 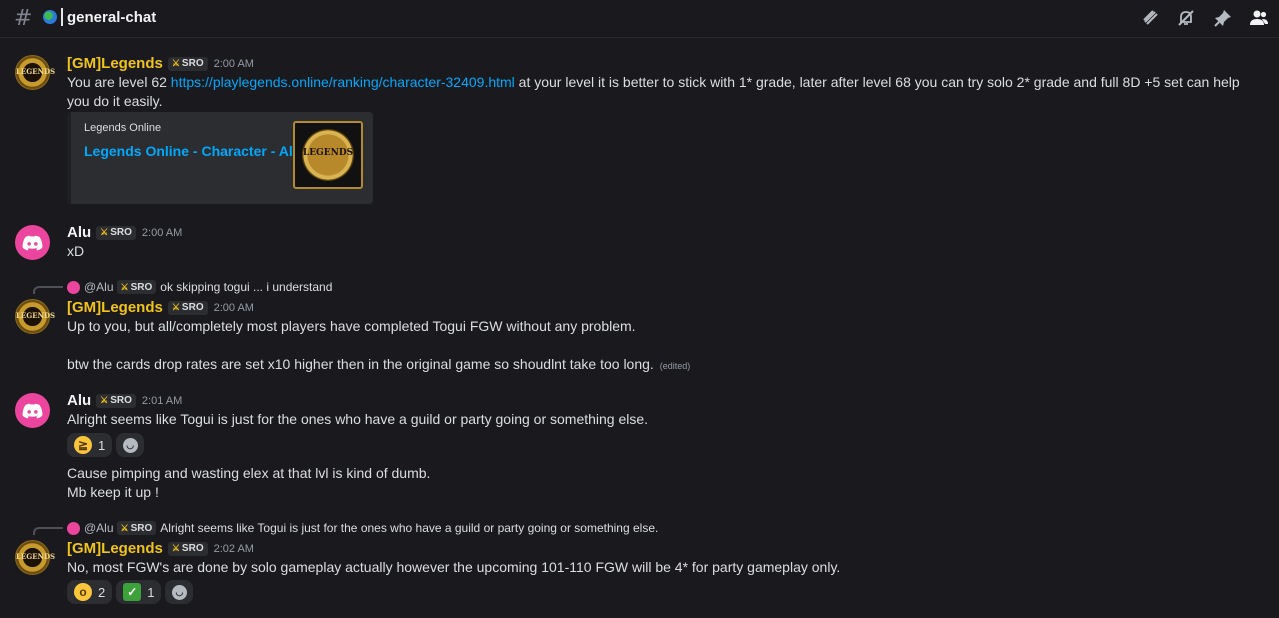 I want to click on reaction-hushed: o 2, so click(x=90, y=592).